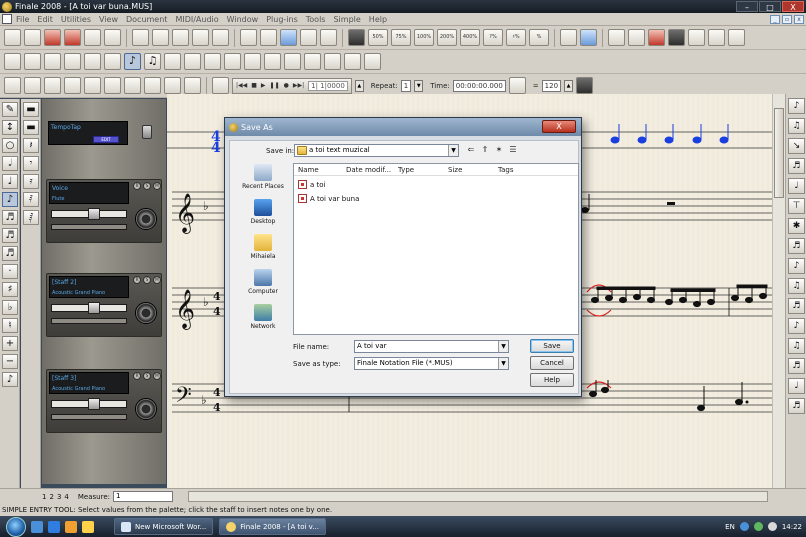 Image resolution: width=806 pixels, height=537 pixels. Describe the element at coordinates (263, 85) in the screenshot. I see `play-button: ▶` at that location.